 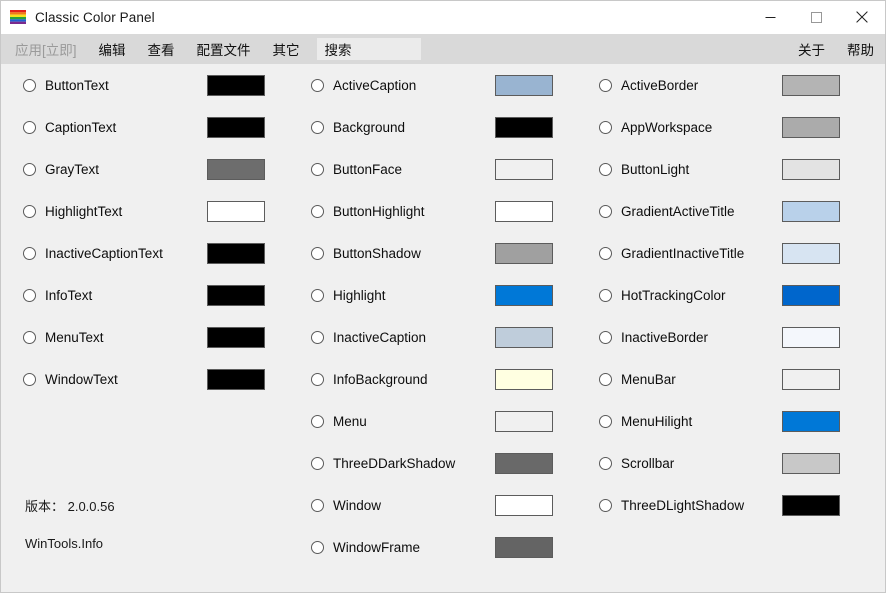 What do you see at coordinates (433, 85) in the screenshot?
I see `color-row: ActiveCaption` at bounding box center [433, 85].